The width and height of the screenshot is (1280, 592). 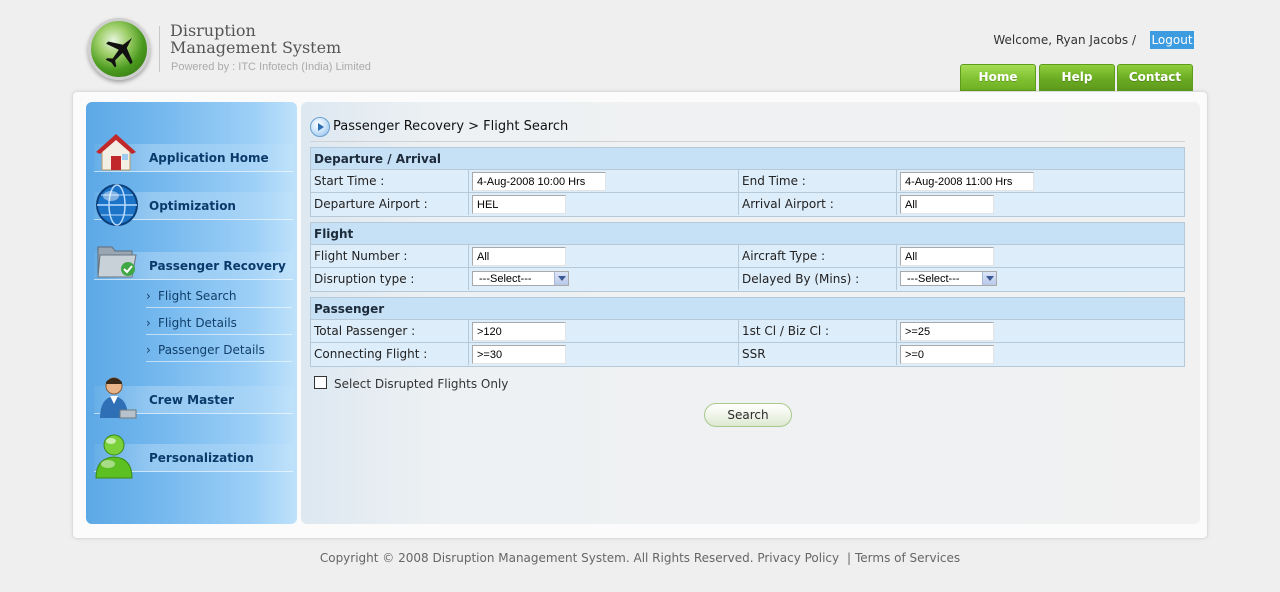 I want to click on search-button: Search, so click(x=748, y=415).